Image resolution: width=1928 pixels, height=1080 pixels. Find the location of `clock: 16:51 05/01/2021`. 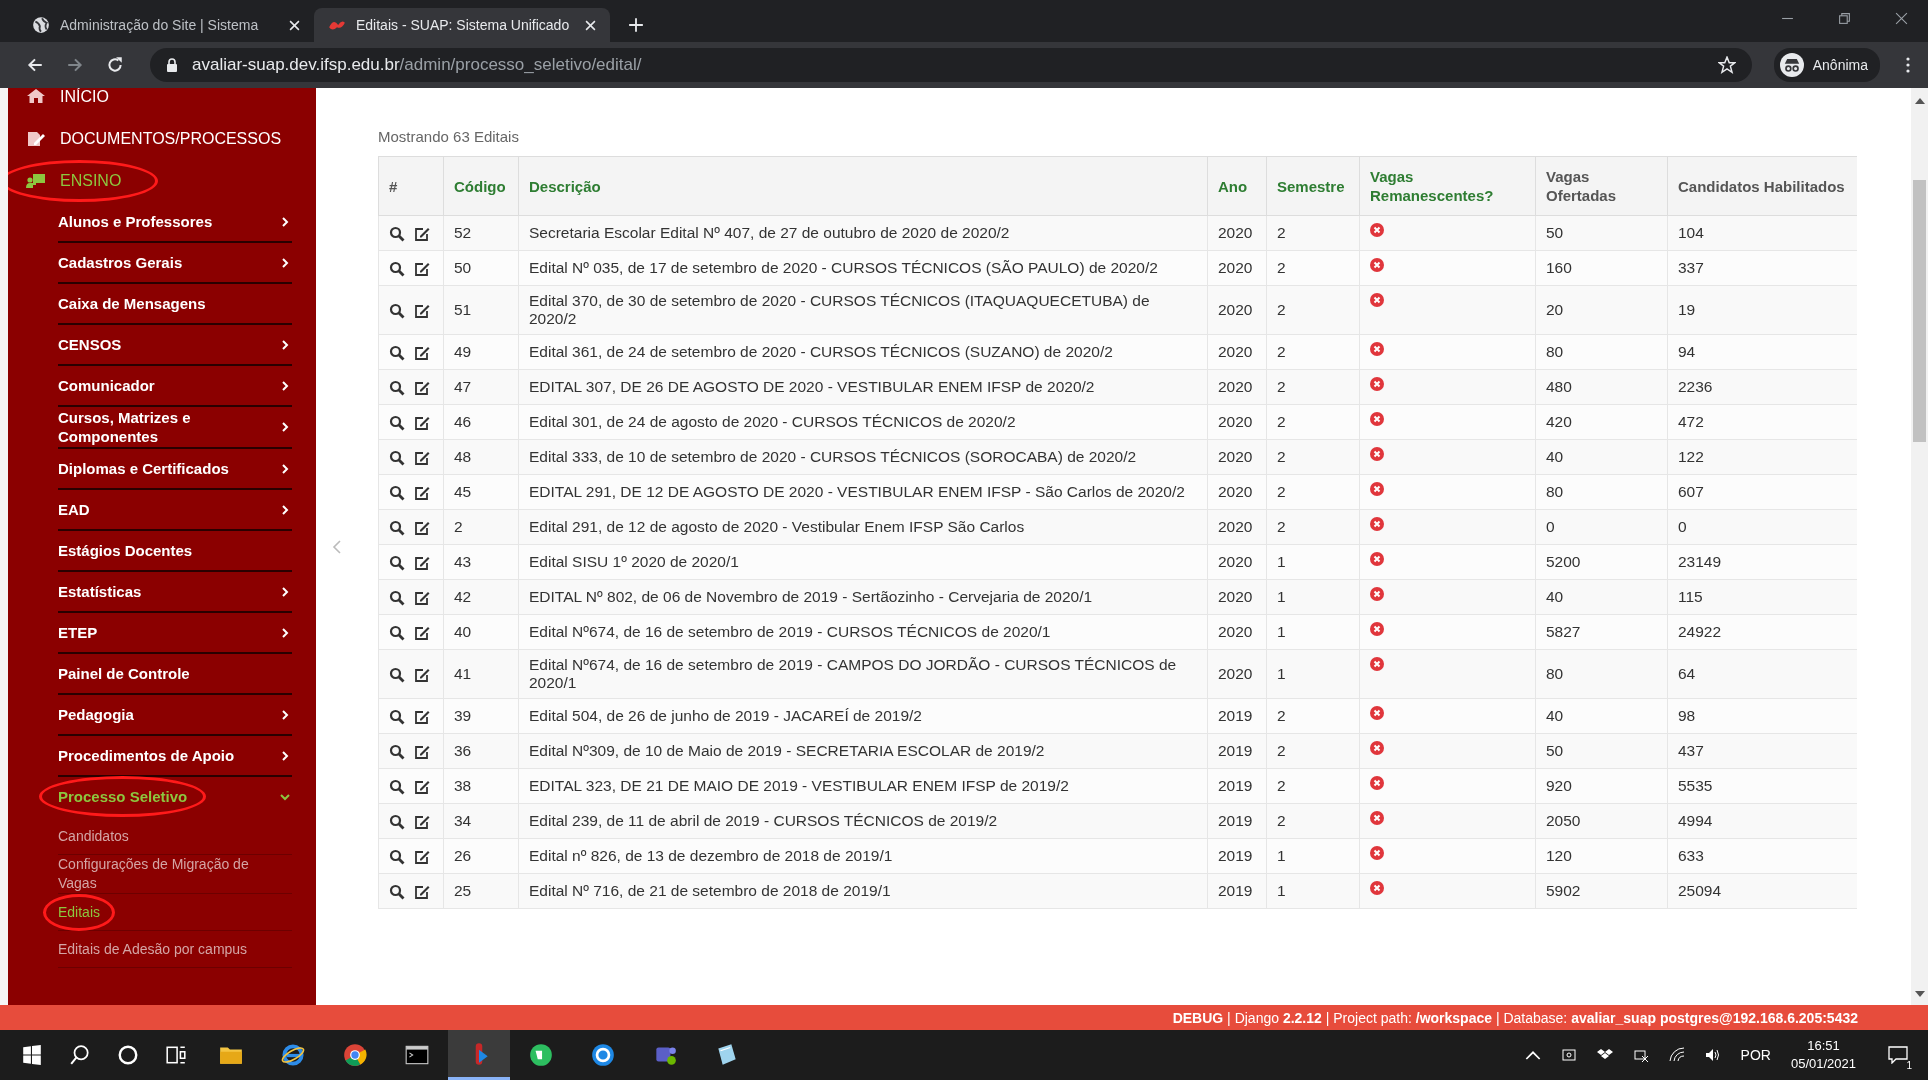

clock: 16:51 05/01/2021 is located at coordinates (1823, 1055).